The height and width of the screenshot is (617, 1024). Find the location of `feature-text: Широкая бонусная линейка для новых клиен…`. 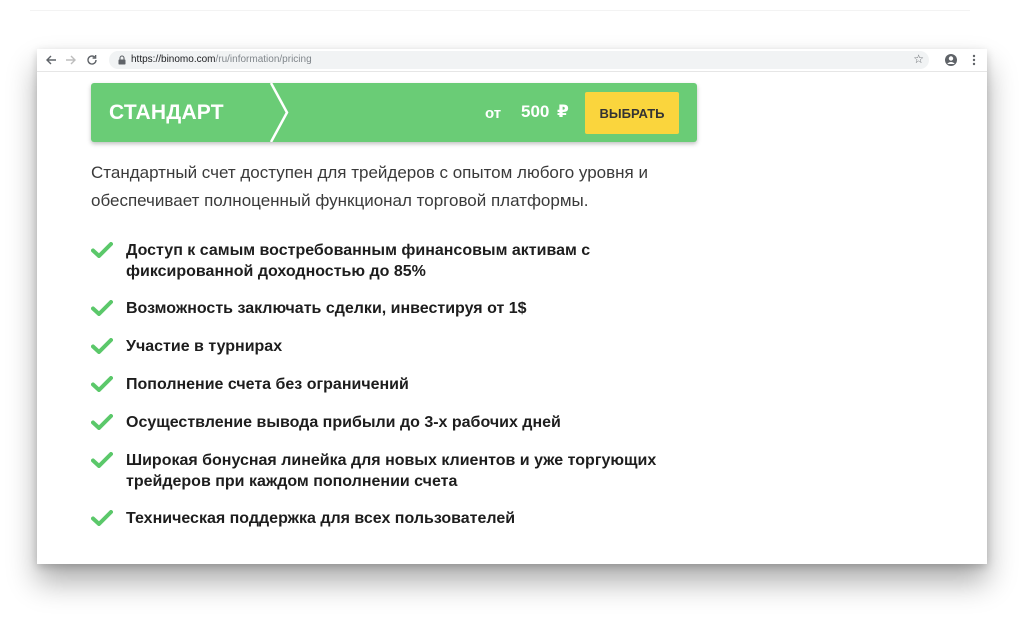

feature-text: Широкая бонусная линейка для новых клиен… is located at coordinates (391, 471).